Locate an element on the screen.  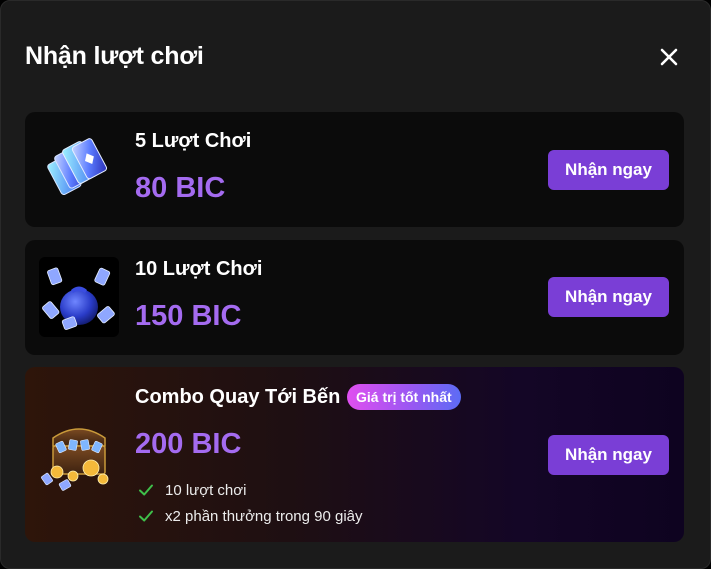
close-button is located at coordinates (669, 57).